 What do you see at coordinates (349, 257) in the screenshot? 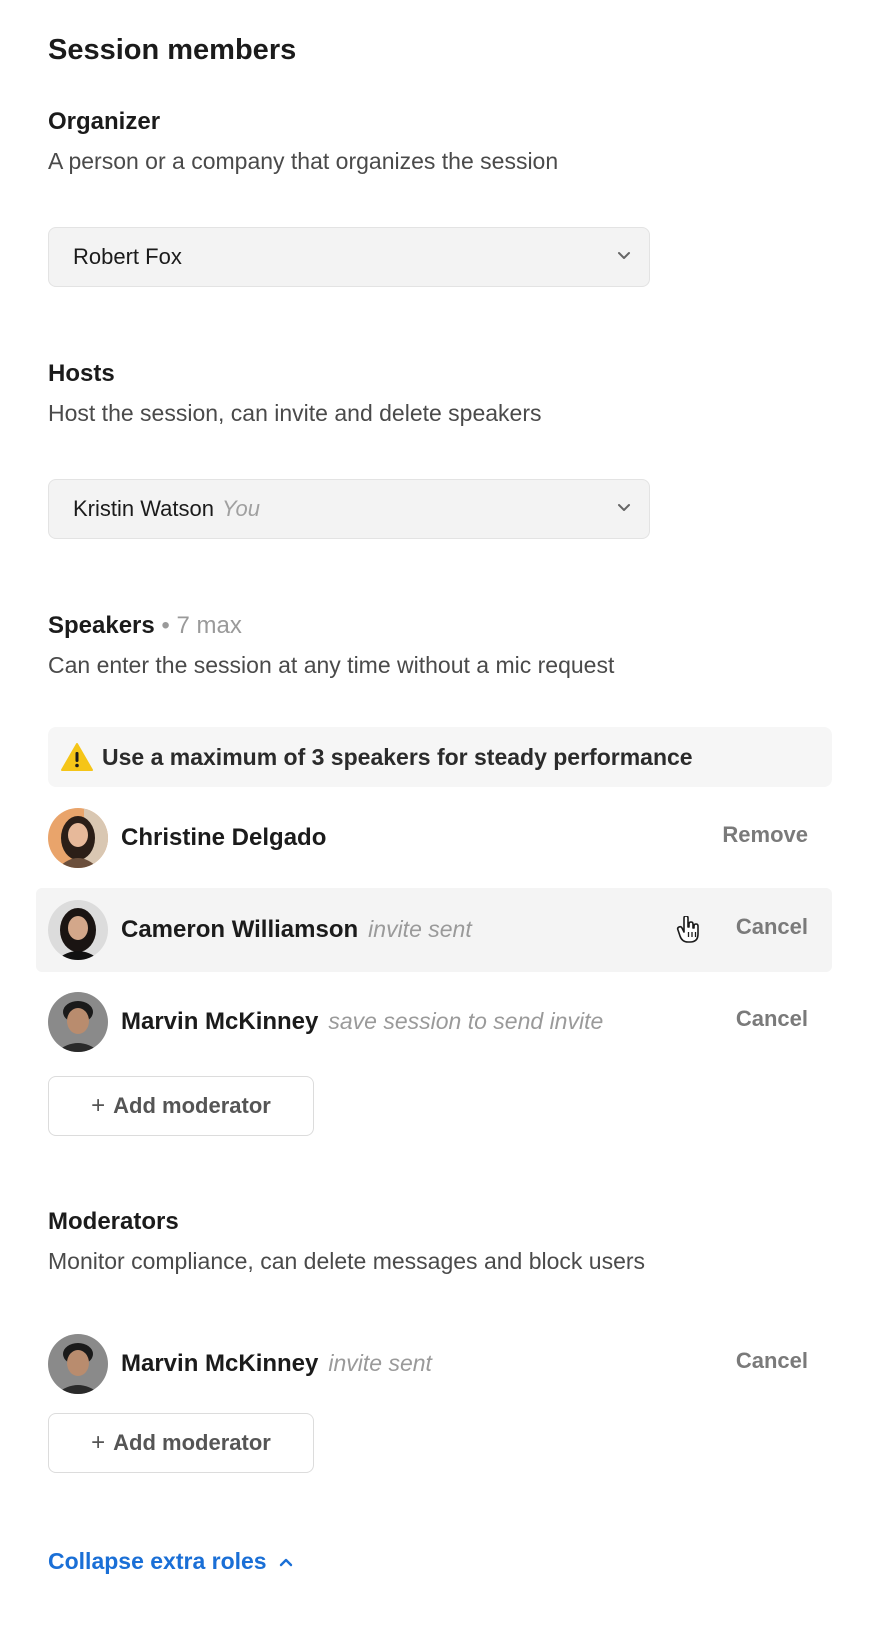
I see `organizer-select: Robert Fox` at bounding box center [349, 257].